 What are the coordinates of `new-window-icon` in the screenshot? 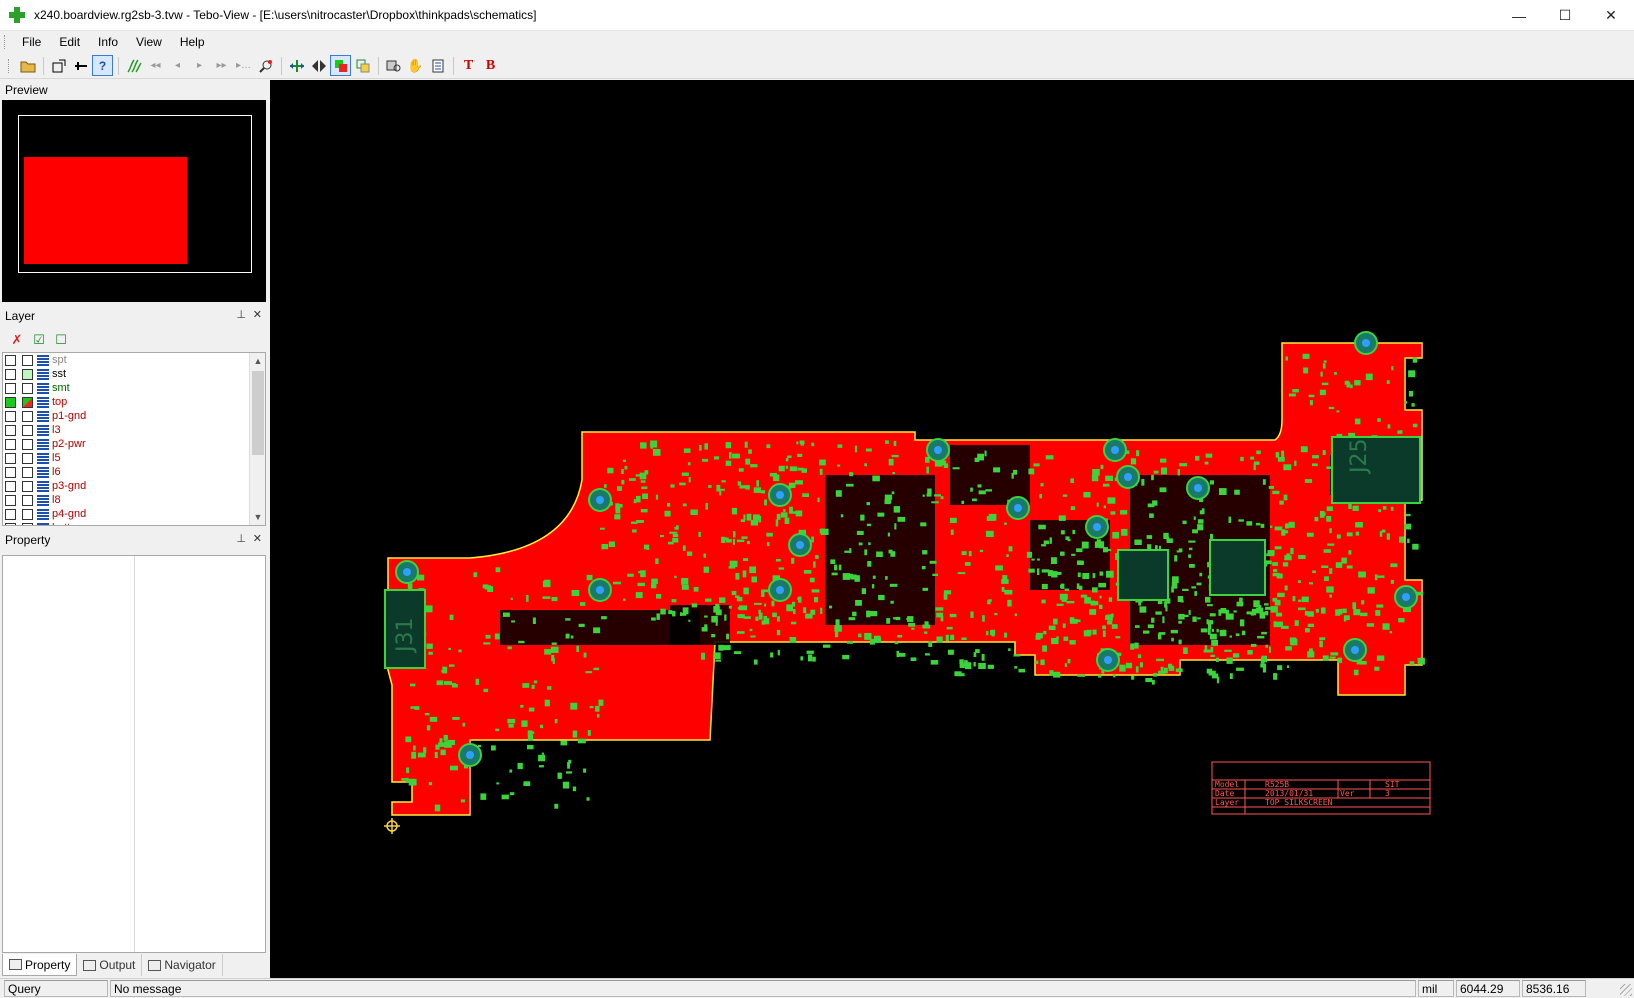 It's located at (58, 65).